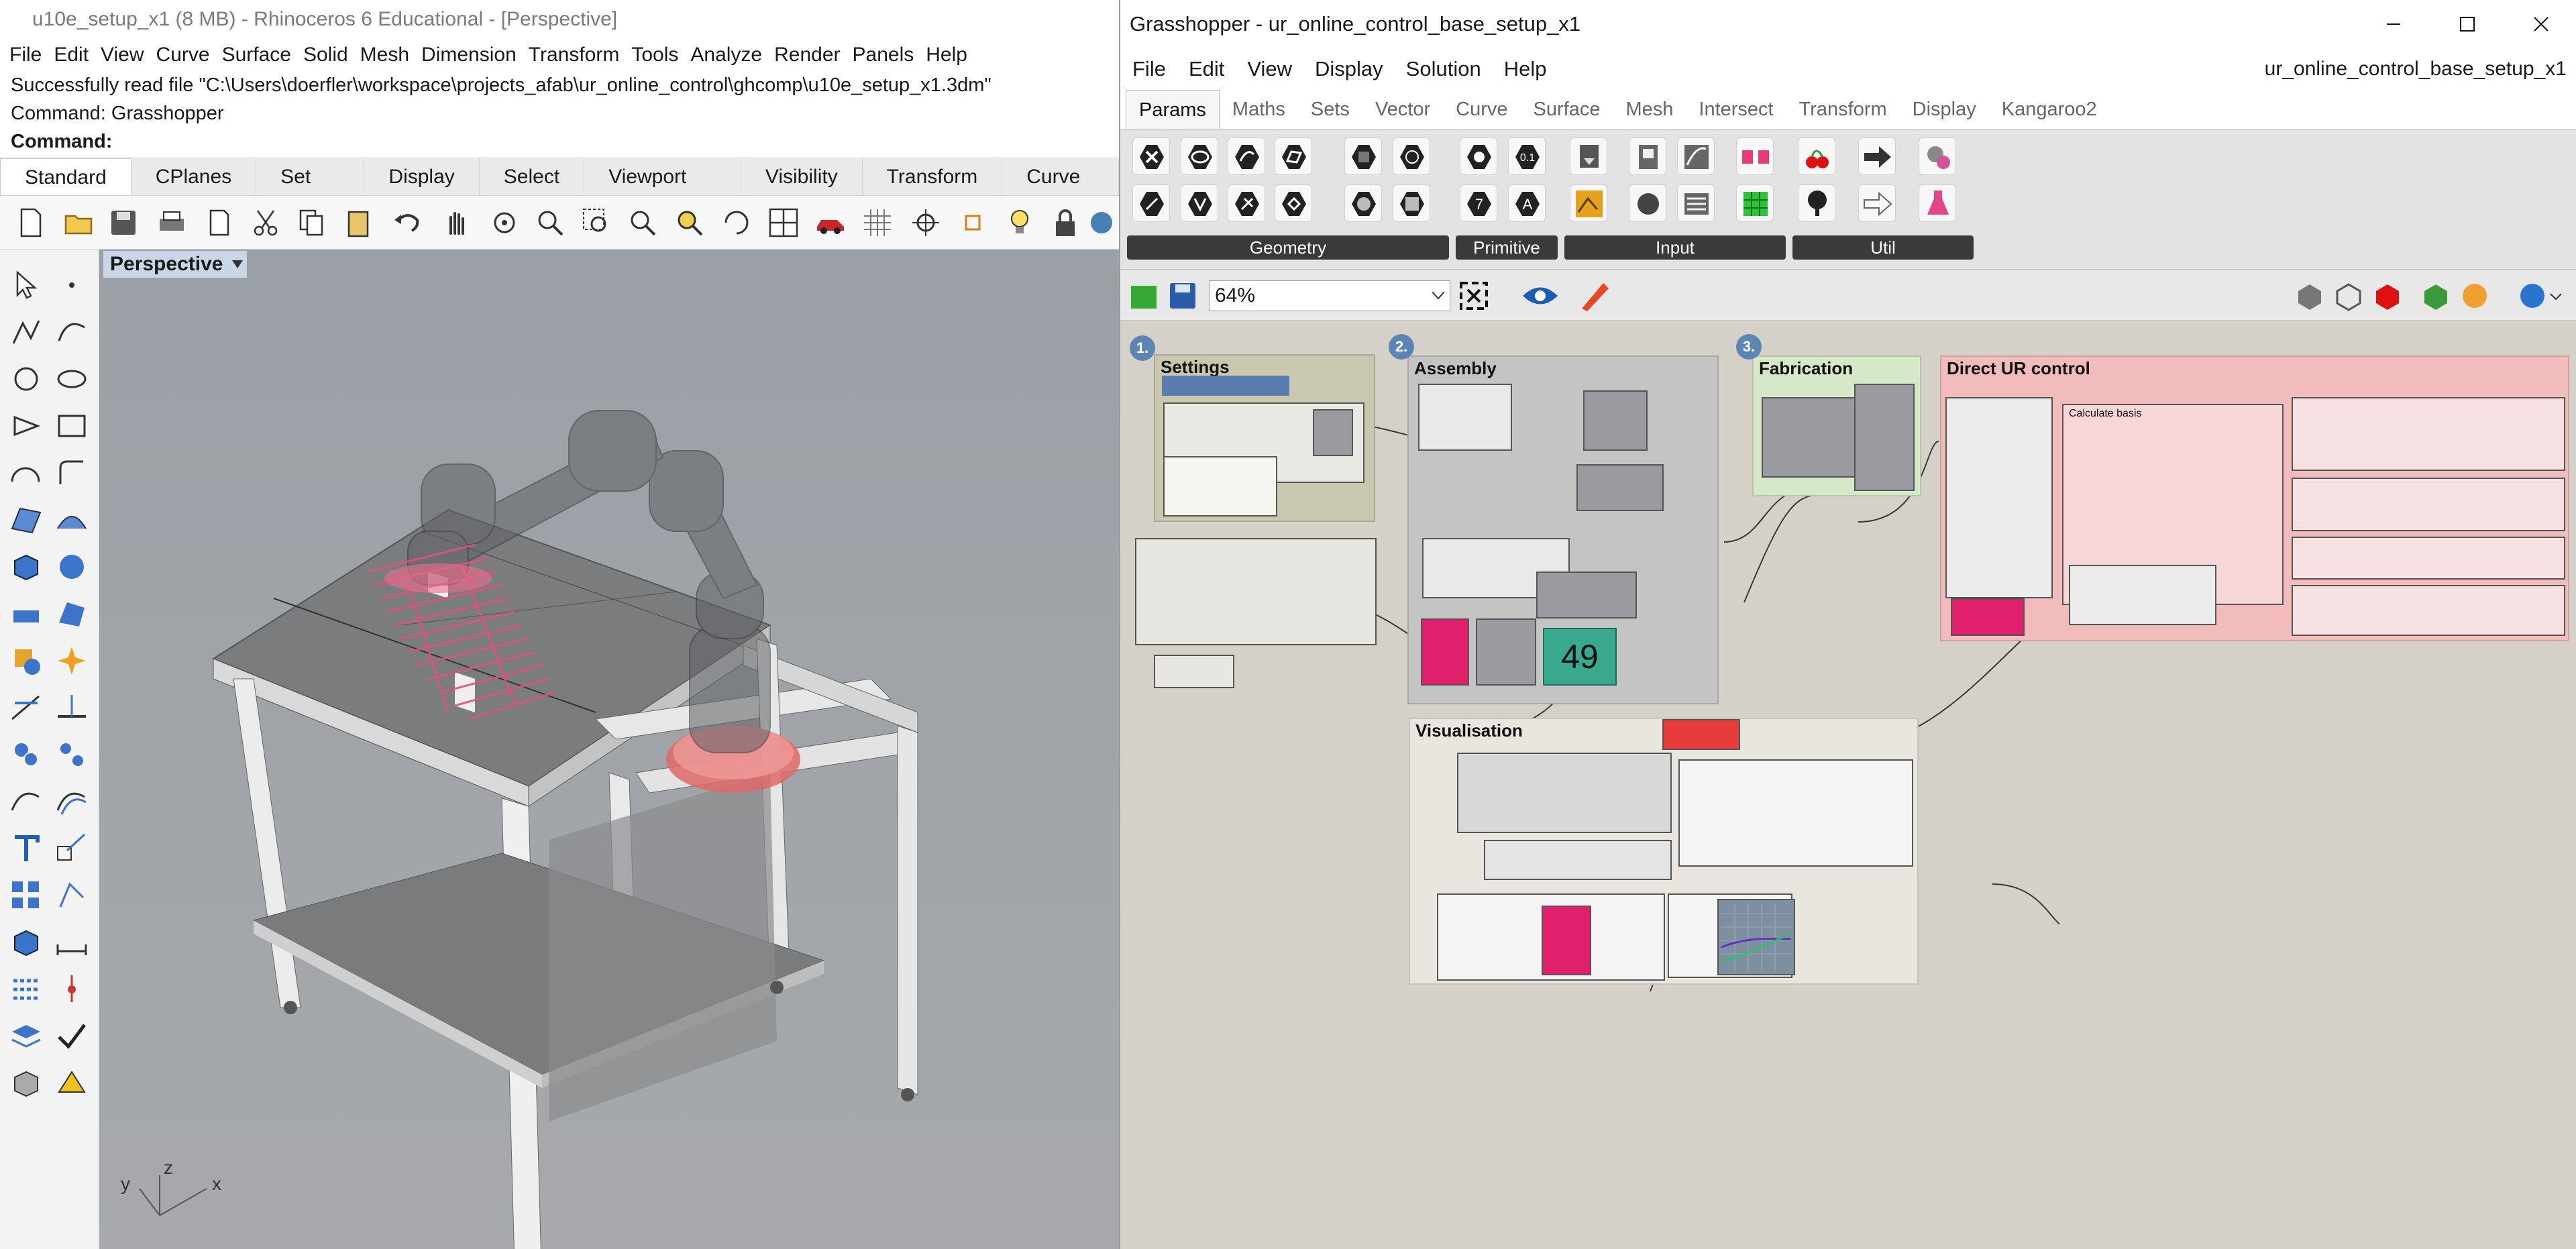 This screenshot has height=1249, width=2576. What do you see at coordinates (1999, 497) in the screenshot?
I see `ur-pose-inputs` at bounding box center [1999, 497].